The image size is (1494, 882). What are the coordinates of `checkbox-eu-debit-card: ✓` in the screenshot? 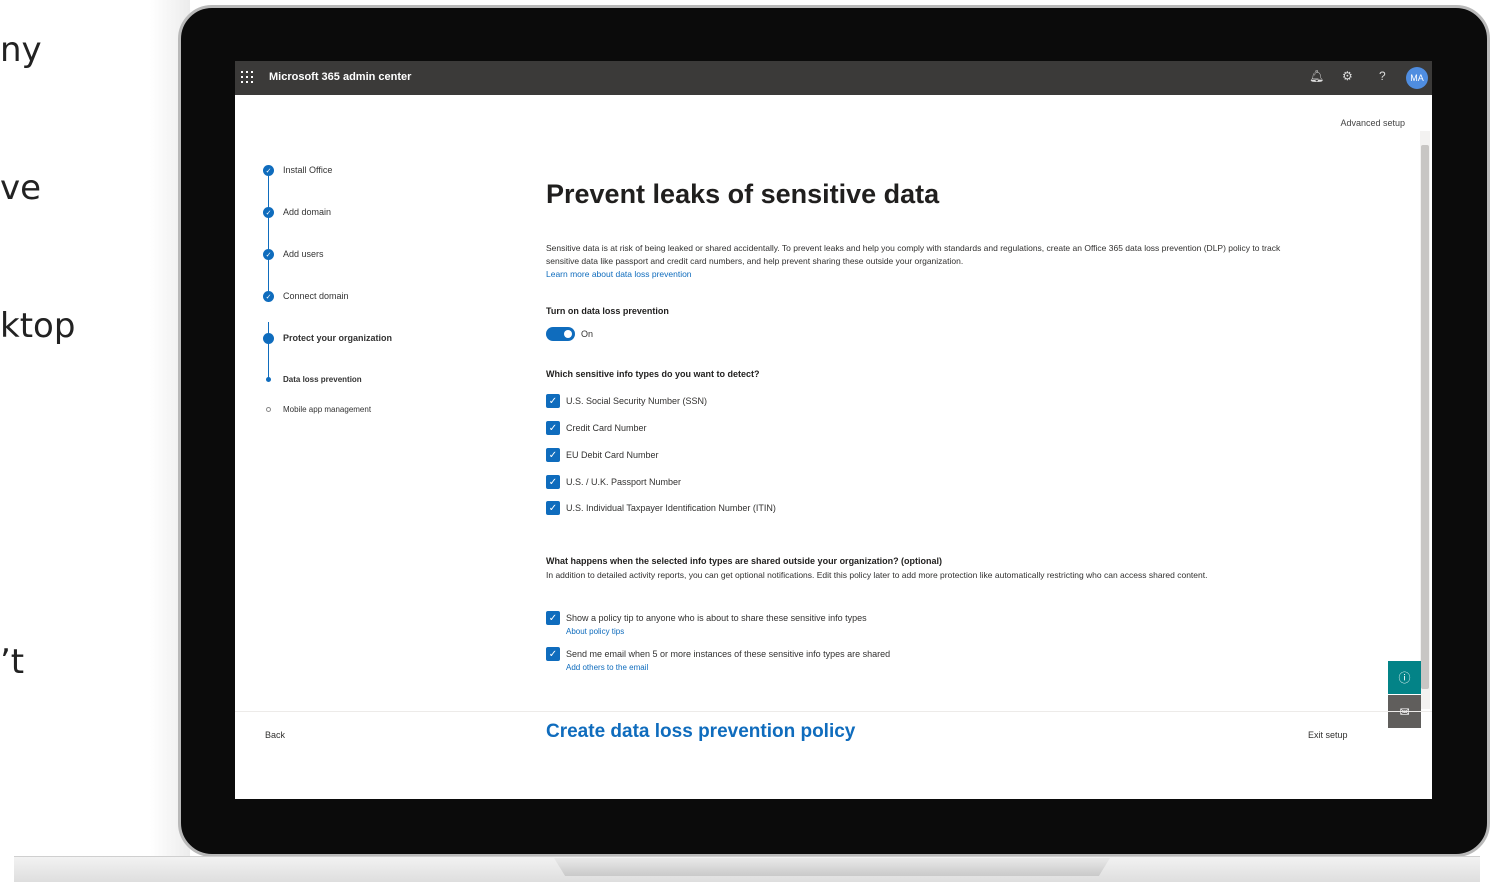 It's located at (553, 455).